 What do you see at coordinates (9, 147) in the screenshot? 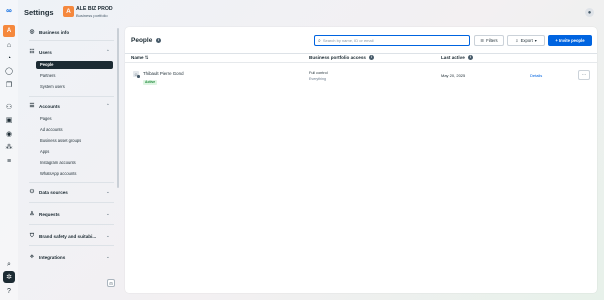
I see `insights-icon: ⁂` at bounding box center [9, 147].